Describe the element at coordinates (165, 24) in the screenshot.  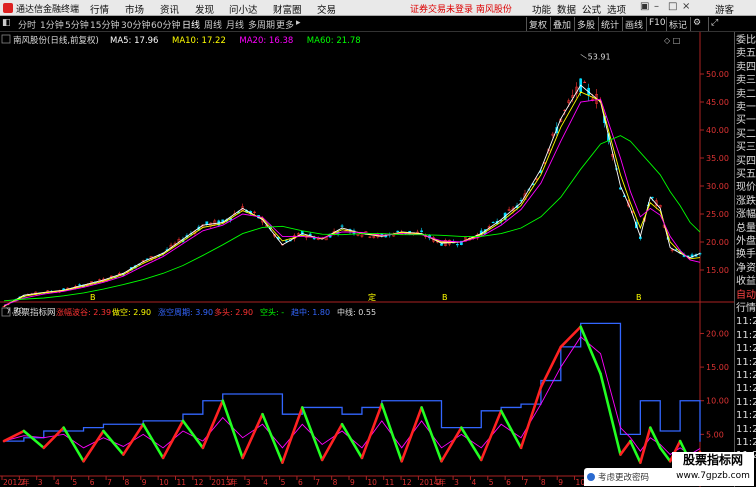
I see `tab-60min: 60分钟` at that location.